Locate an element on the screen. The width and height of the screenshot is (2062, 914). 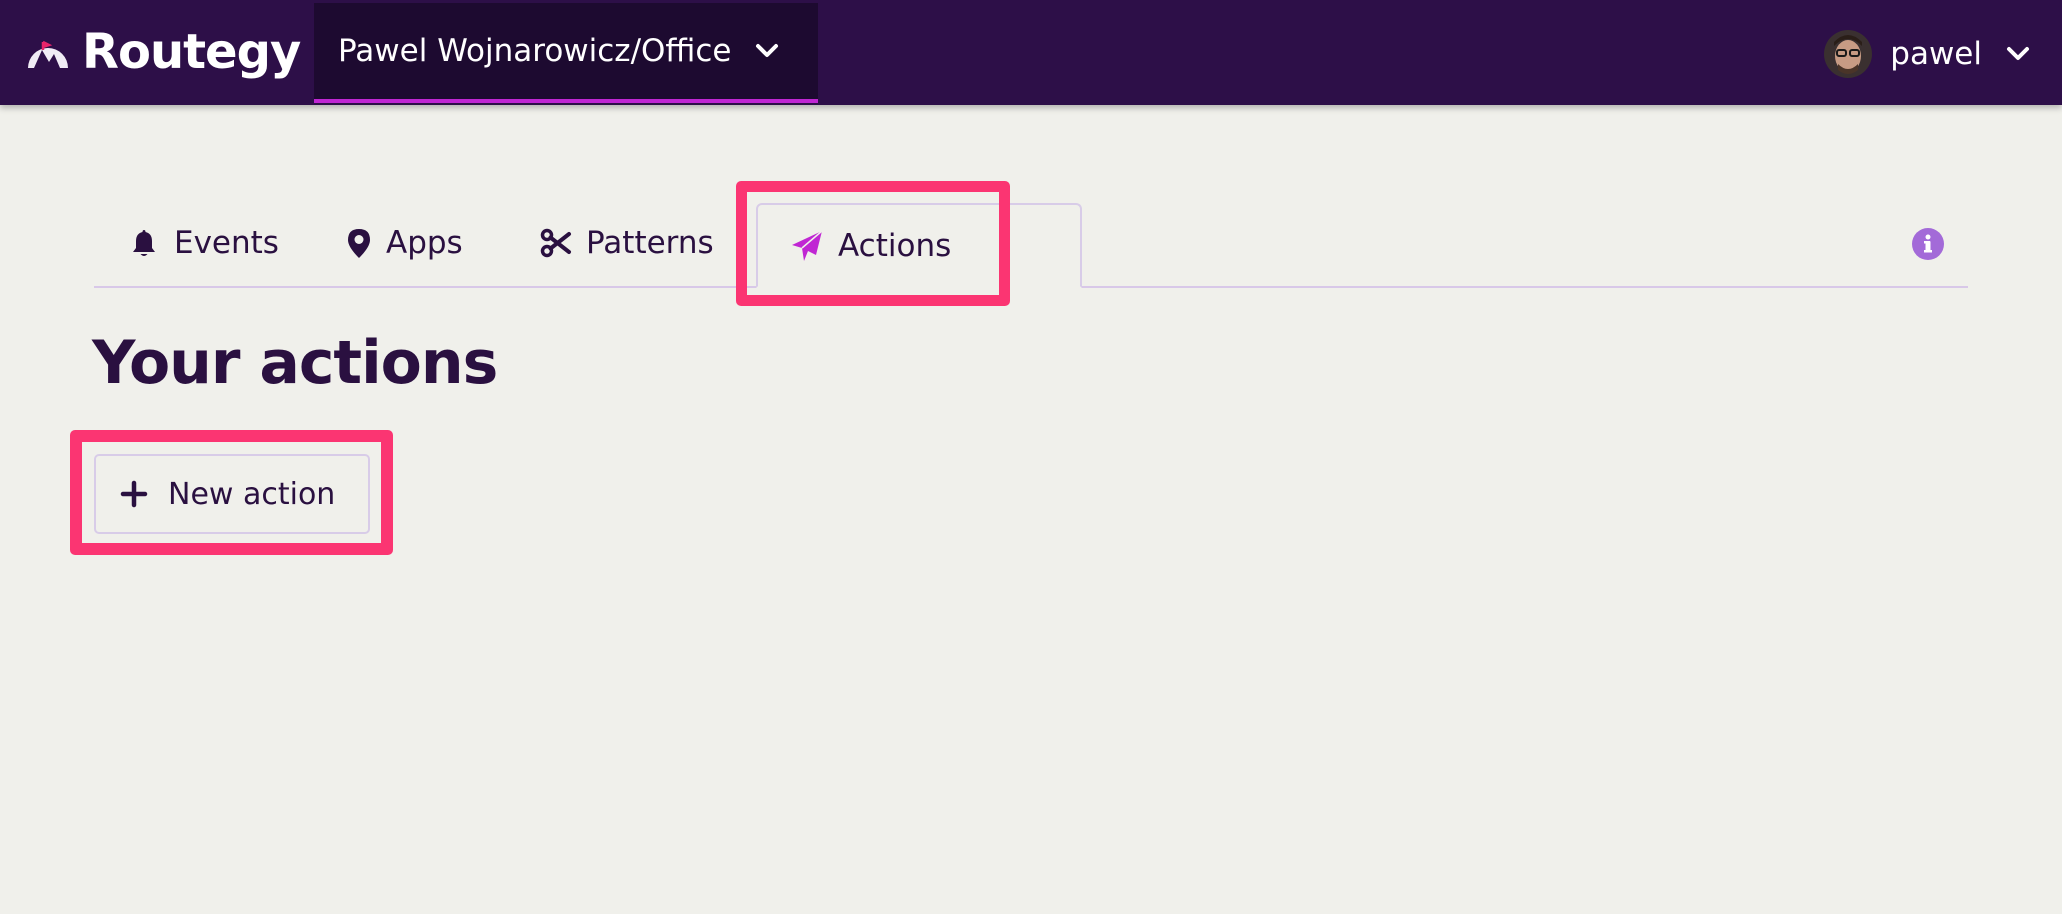
avatar is located at coordinates (1848, 54).